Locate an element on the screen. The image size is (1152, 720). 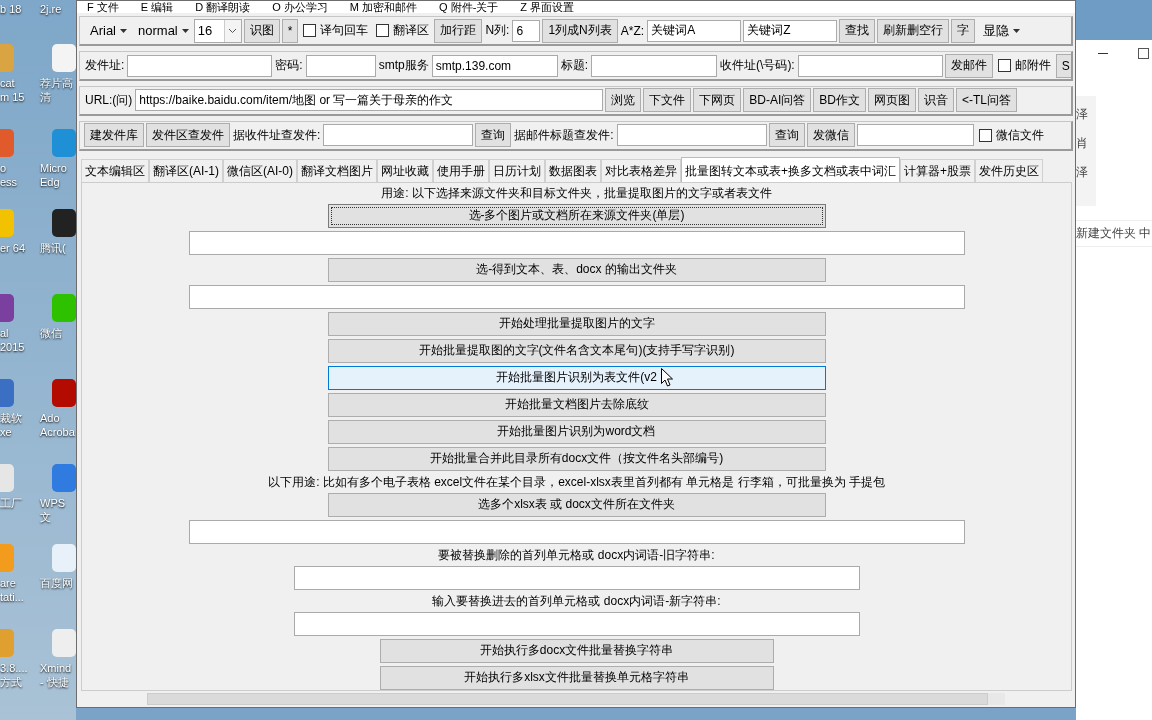
font-dropdown: 显隐 is located at coordinates (1000, 30).